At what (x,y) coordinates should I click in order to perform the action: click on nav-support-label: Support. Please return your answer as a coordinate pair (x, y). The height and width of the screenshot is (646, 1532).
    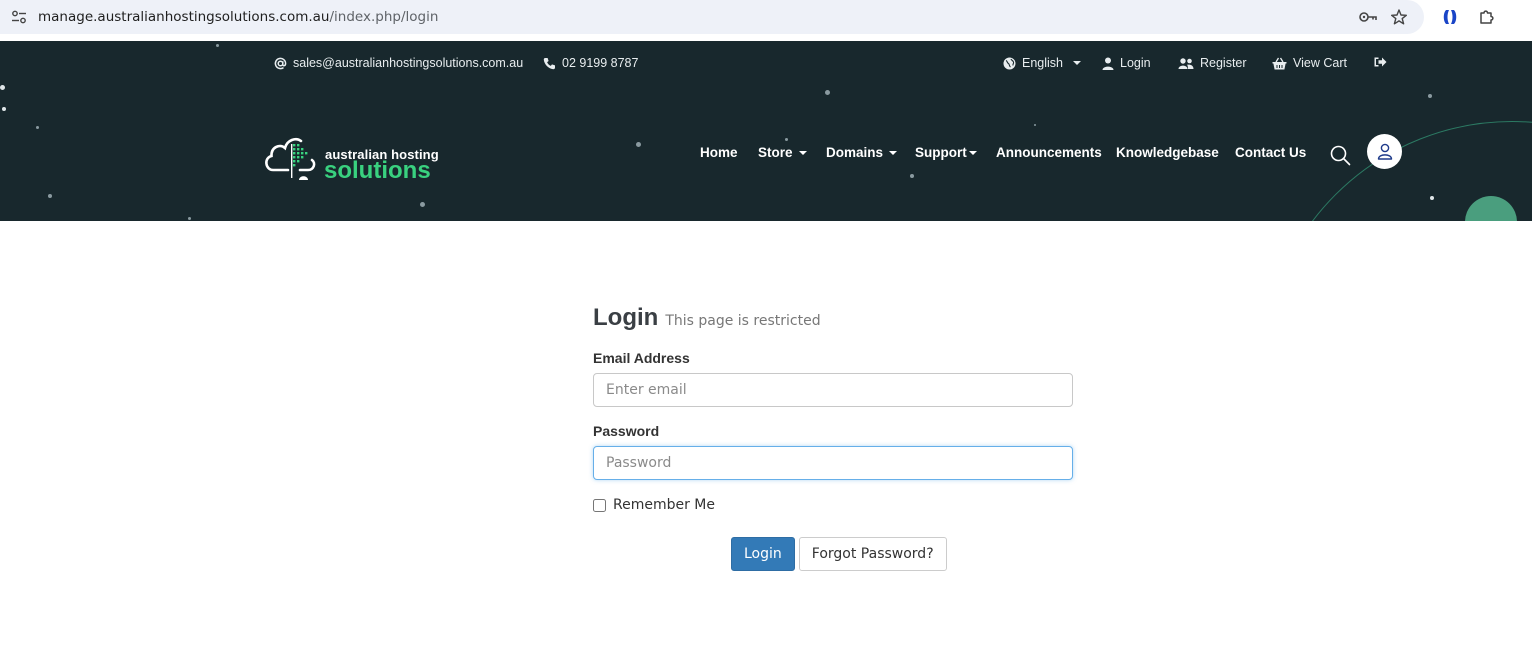
    Looking at the image, I should click on (941, 152).